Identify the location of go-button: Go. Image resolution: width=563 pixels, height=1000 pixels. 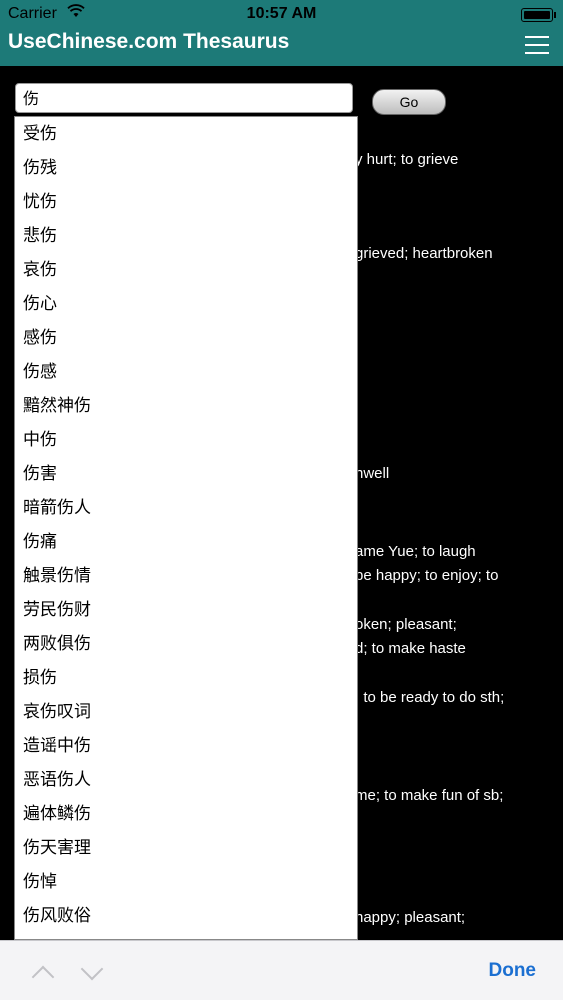
(409, 102).